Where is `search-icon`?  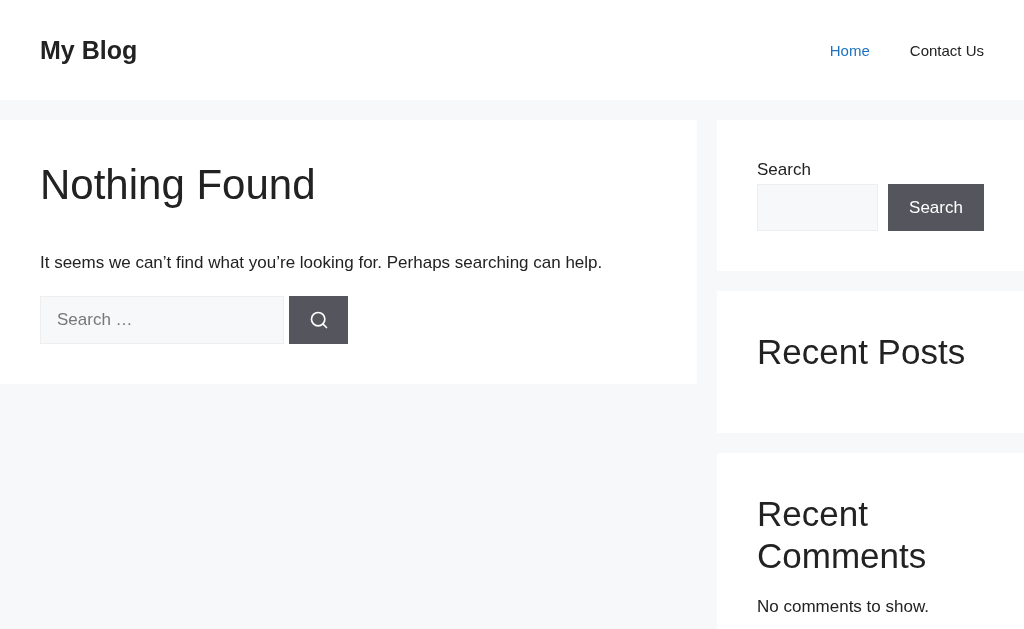
search-icon is located at coordinates (318, 319).